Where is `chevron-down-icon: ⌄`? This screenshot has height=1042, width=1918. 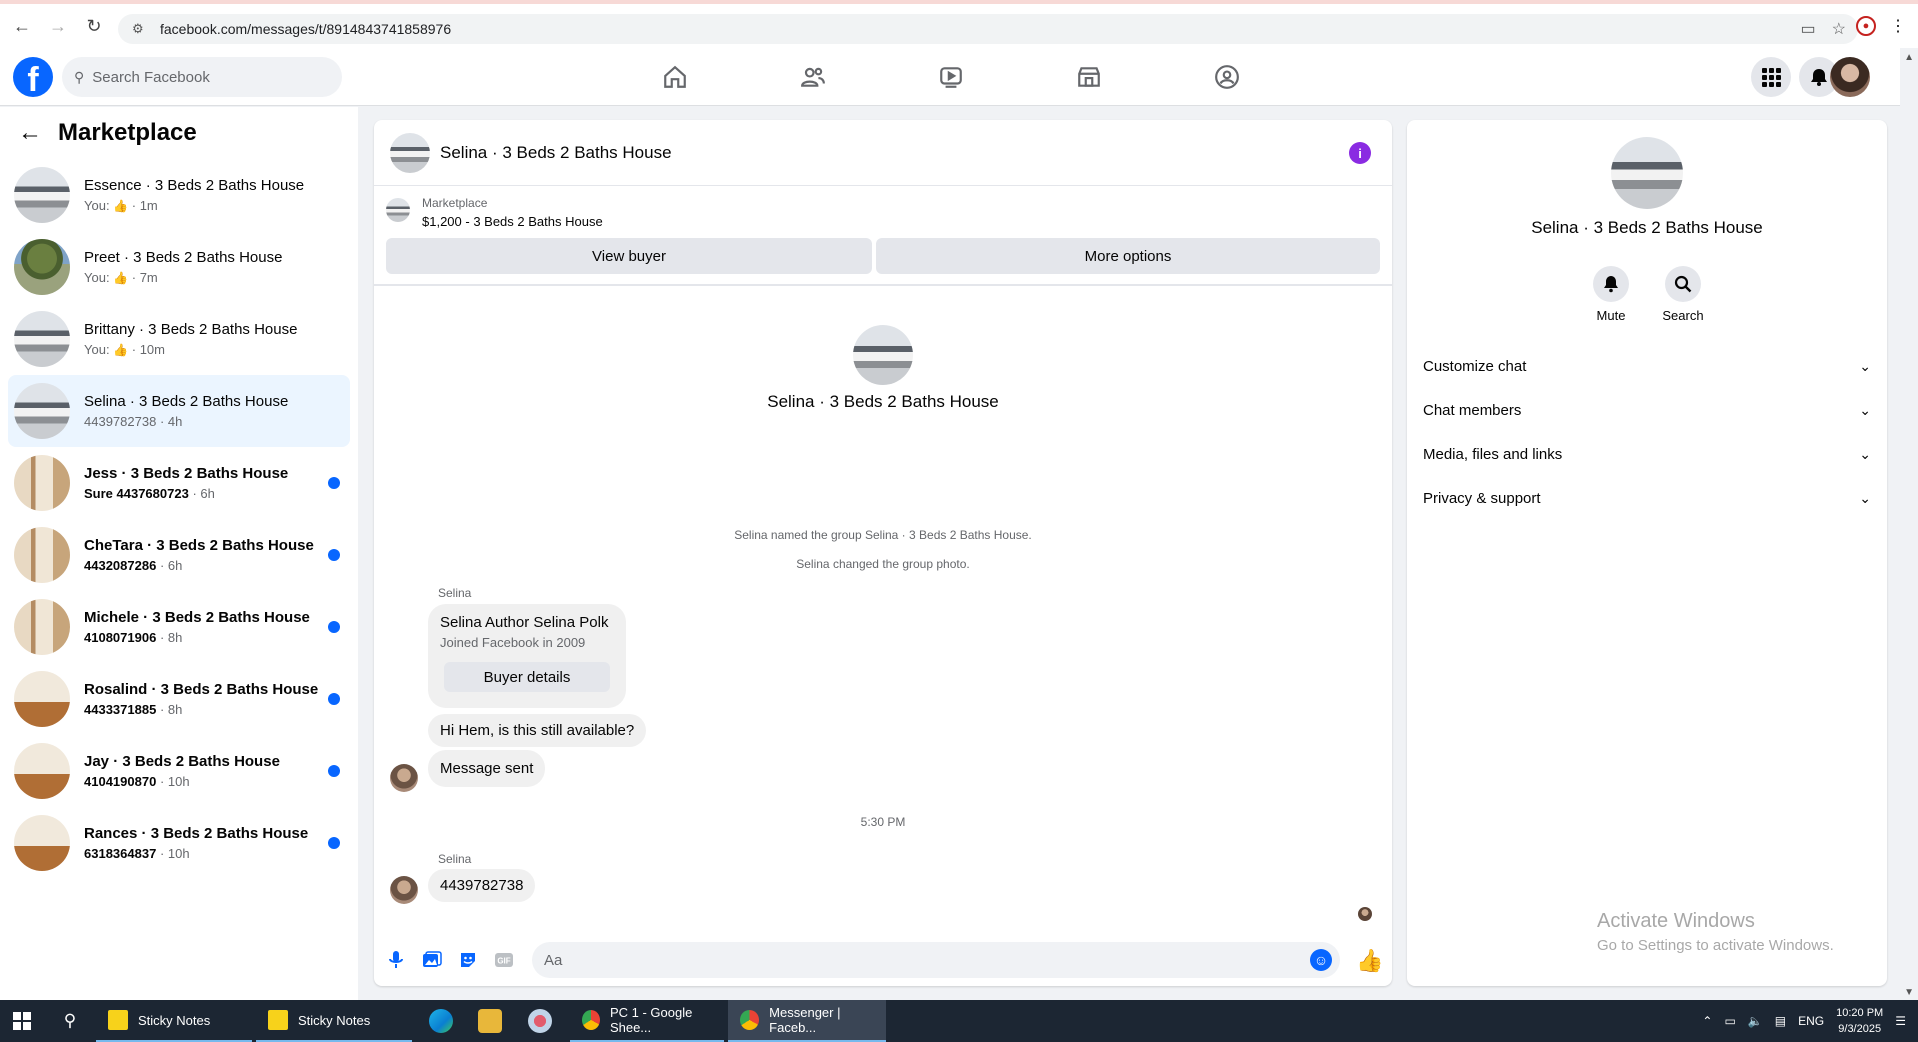 chevron-down-icon: ⌄ is located at coordinates (1865, 497).